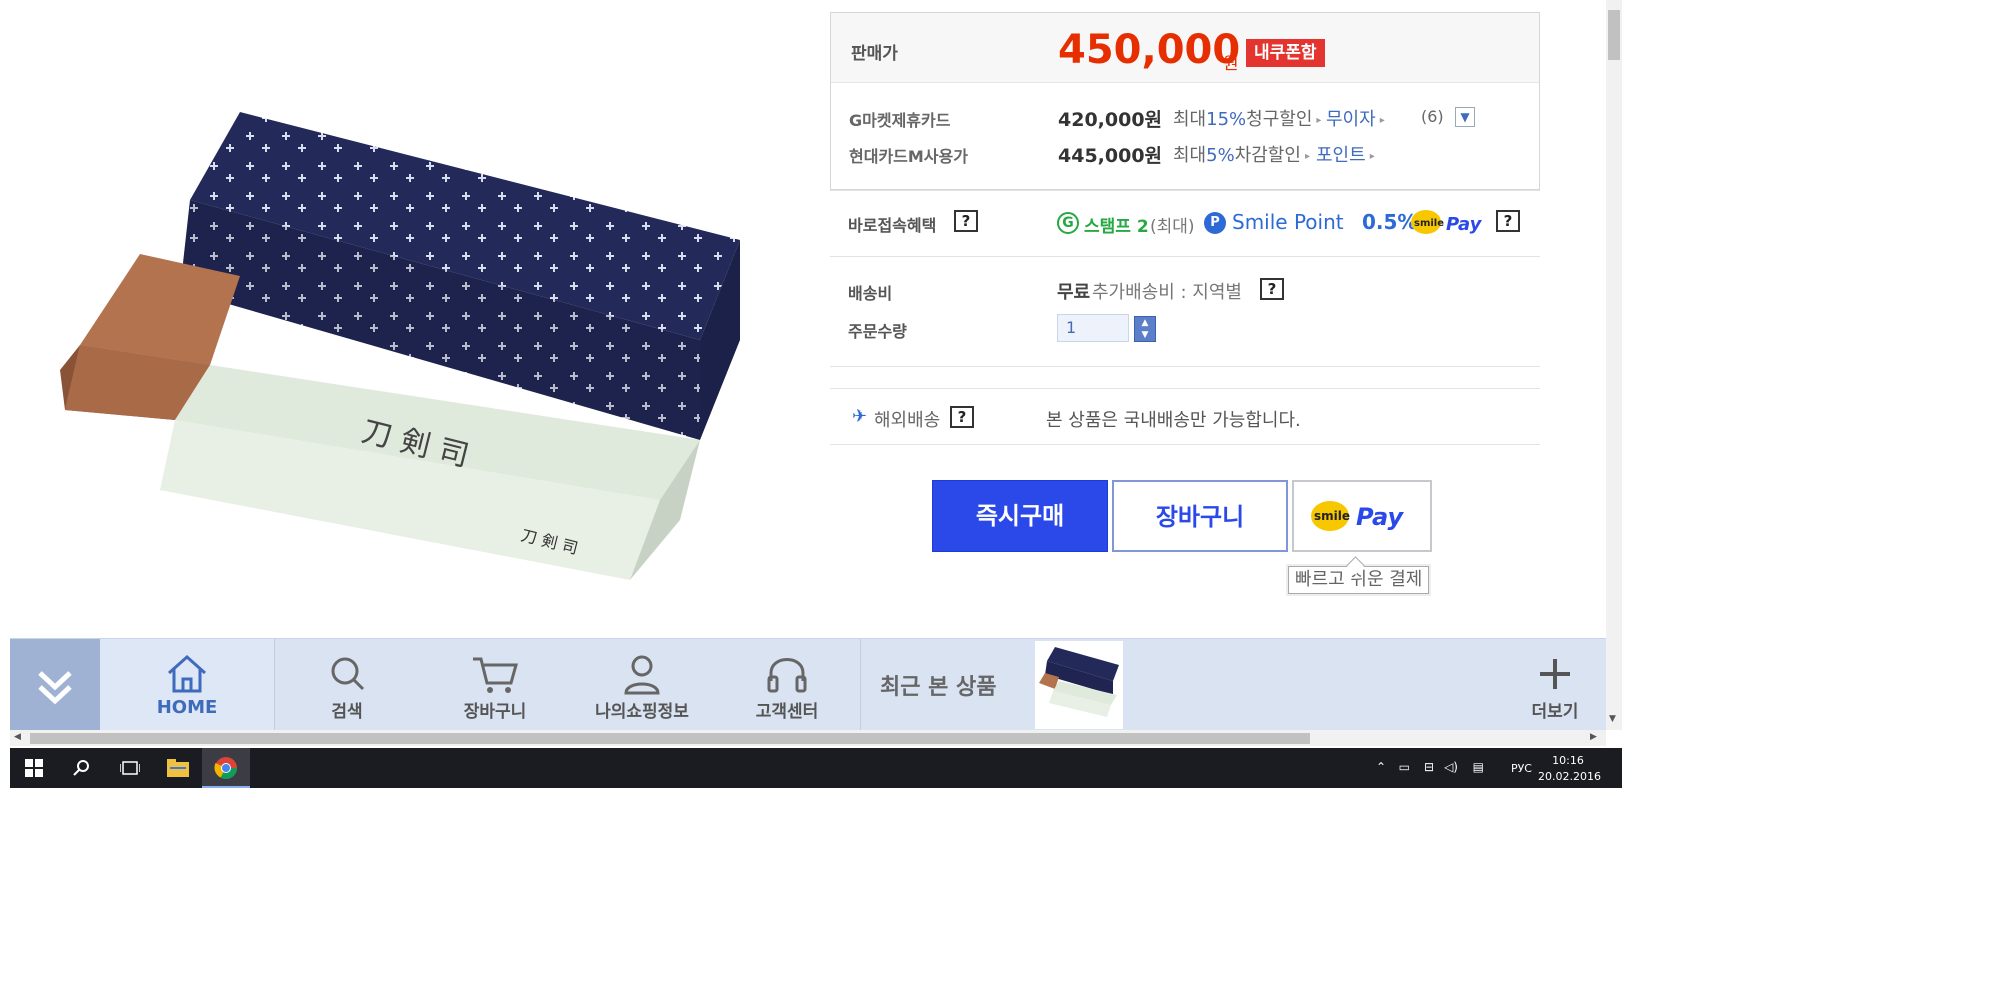  Describe the element at coordinates (1172, 227) in the screenshot. I see `stamp-max: (최대)` at that location.